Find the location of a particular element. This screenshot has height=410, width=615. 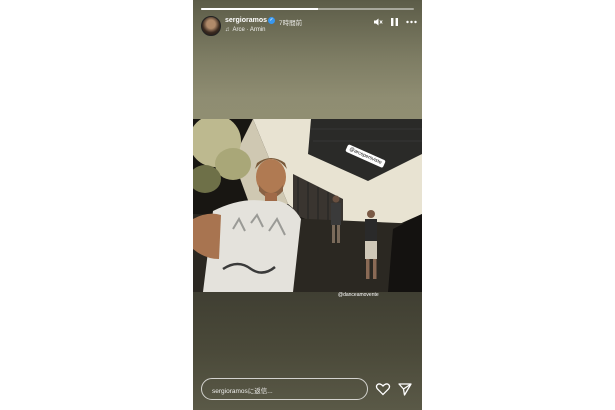

story-progress-fill is located at coordinates (260, 9).